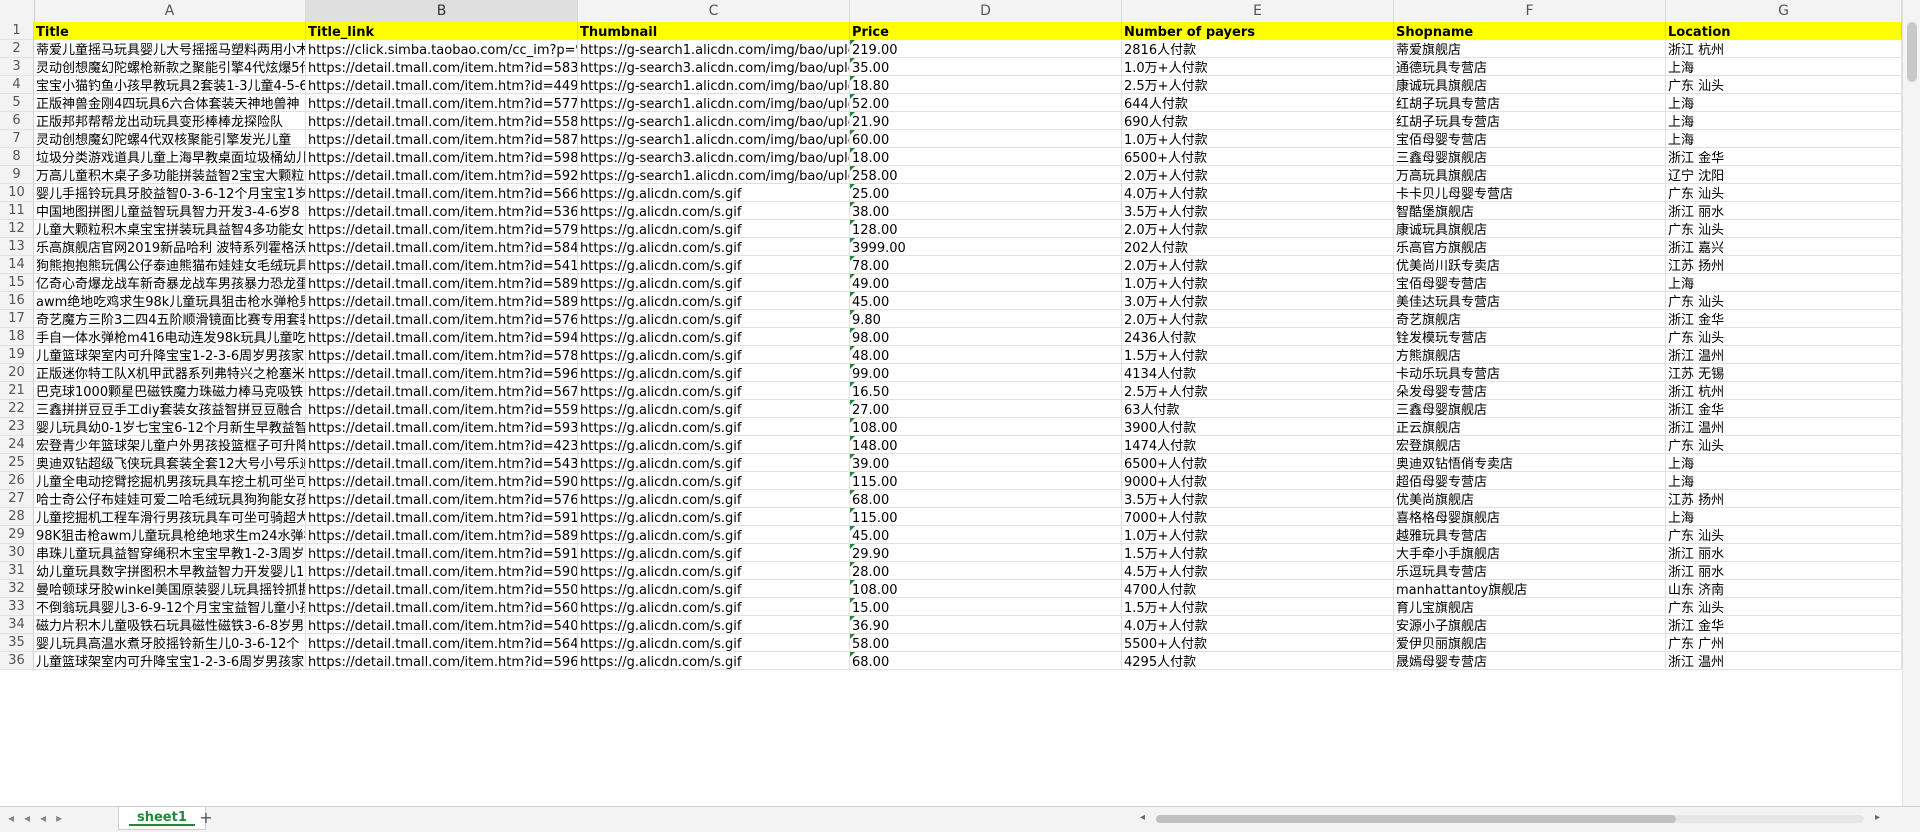  What do you see at coordinates (17, 103) in the screenshot?
I see `row-header: 5` at bounding box center [17, 103].